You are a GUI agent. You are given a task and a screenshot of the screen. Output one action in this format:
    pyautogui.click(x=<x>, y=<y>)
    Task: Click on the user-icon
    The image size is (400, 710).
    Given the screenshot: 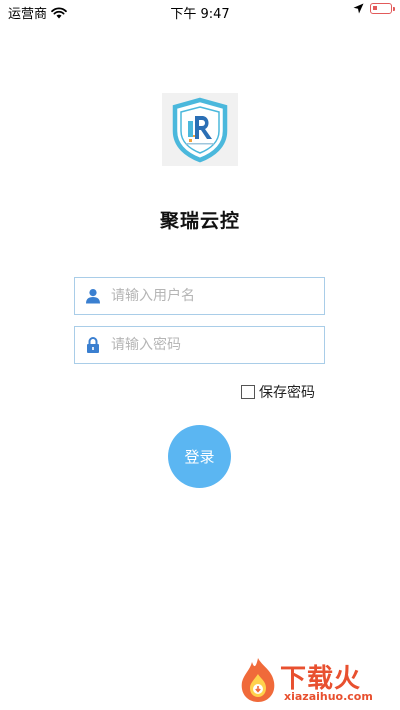 What is the action you would take?
    pyautogui.click(x=93, y=296)
    